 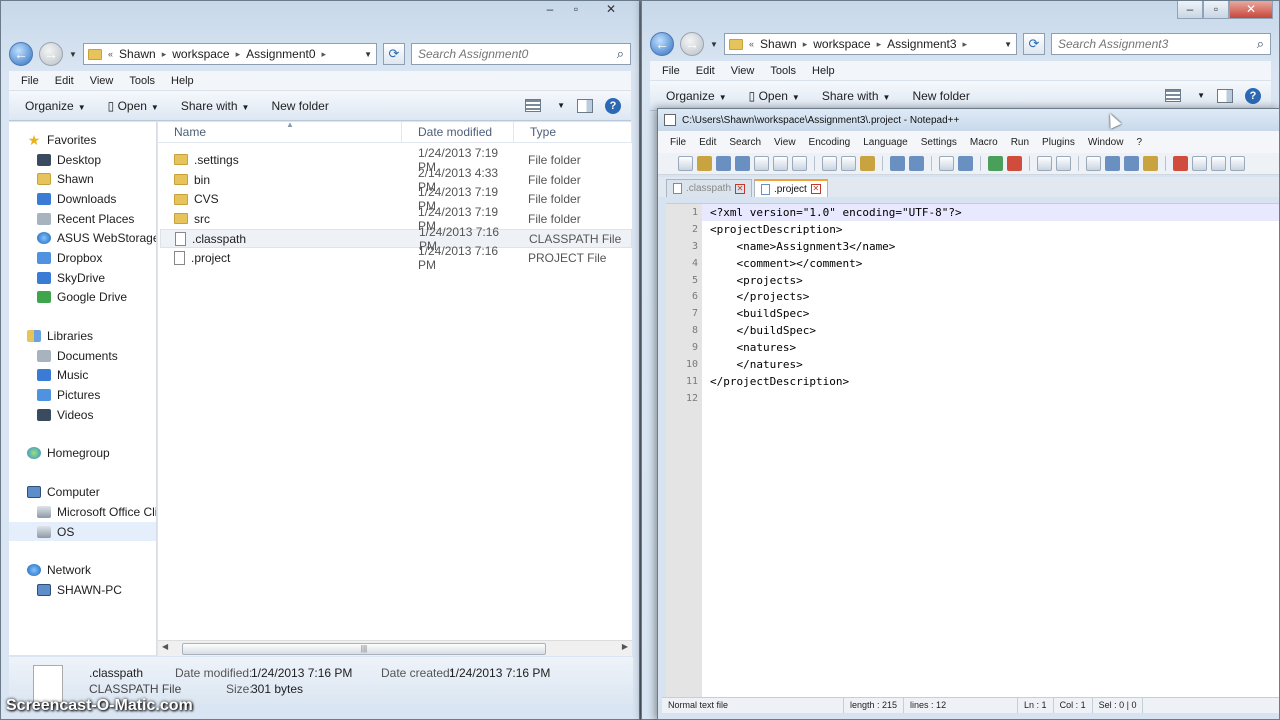 What do you see at coordinates (867, 163) in the screenshot?
I see `paste-icon` at bounding box center [867, 163].